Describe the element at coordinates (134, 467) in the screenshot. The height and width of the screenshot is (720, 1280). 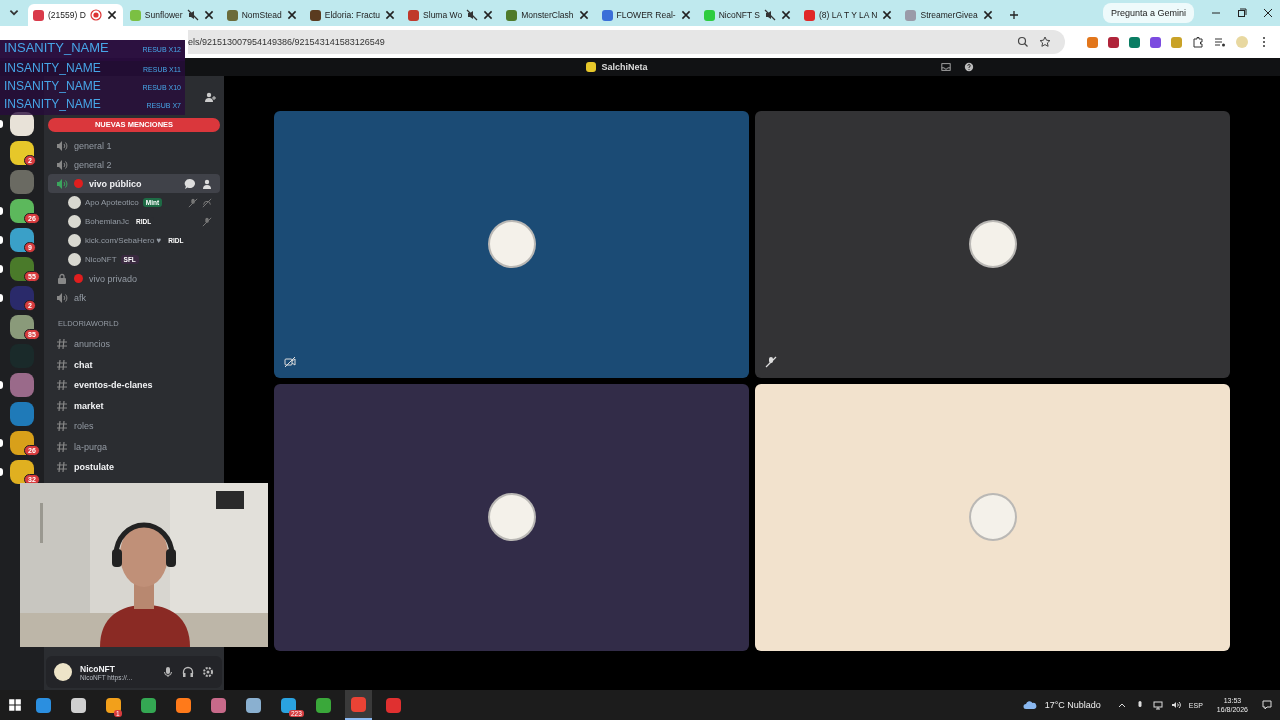
I see `text-channel: postulate` at that location.